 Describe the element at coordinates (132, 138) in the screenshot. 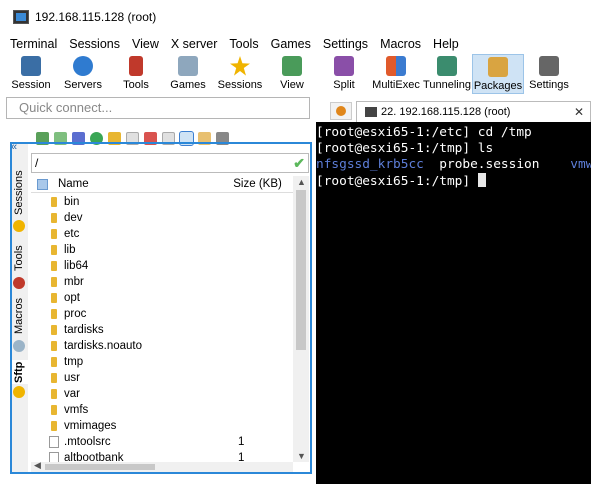

I see `new-file-icon` at that location.